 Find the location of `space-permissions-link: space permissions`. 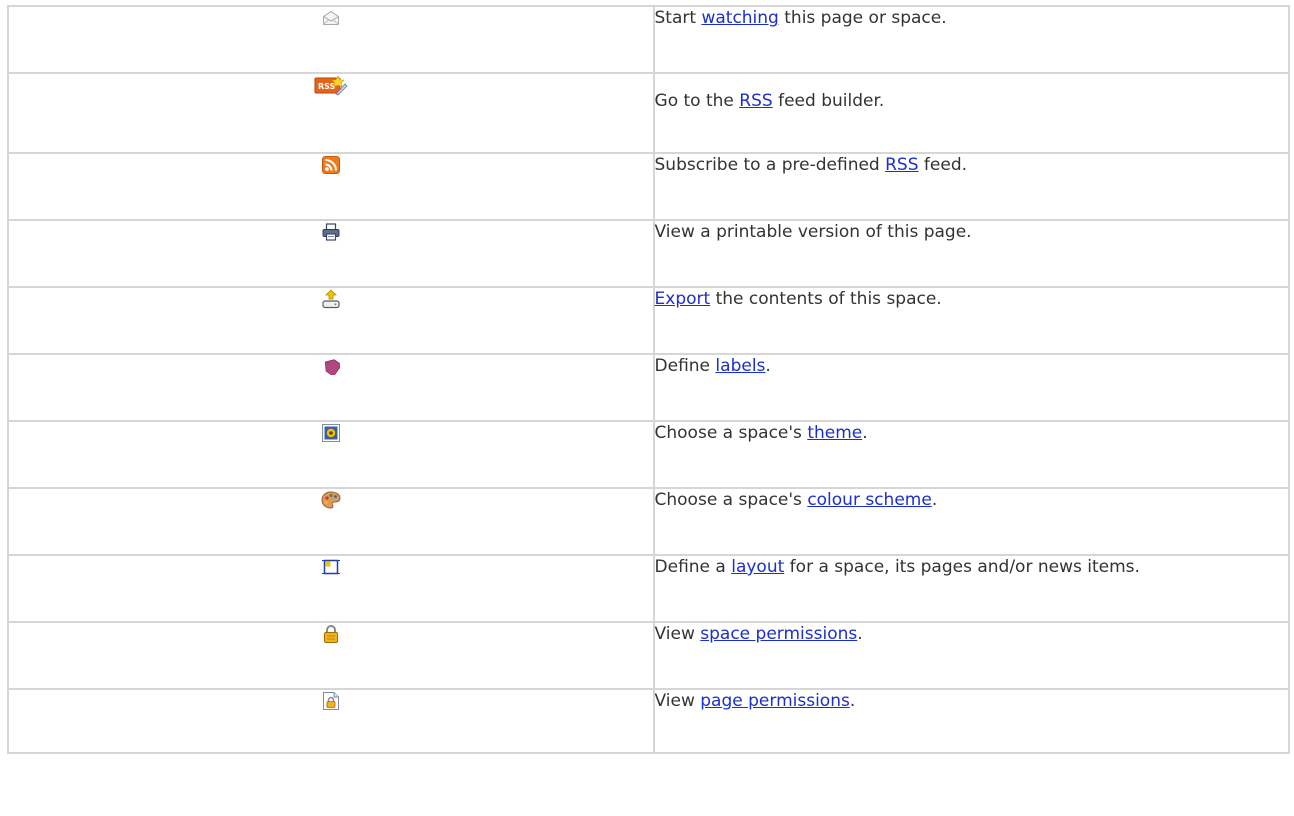

space-permissions-link: space permissions is located at coordinates (778, 634).